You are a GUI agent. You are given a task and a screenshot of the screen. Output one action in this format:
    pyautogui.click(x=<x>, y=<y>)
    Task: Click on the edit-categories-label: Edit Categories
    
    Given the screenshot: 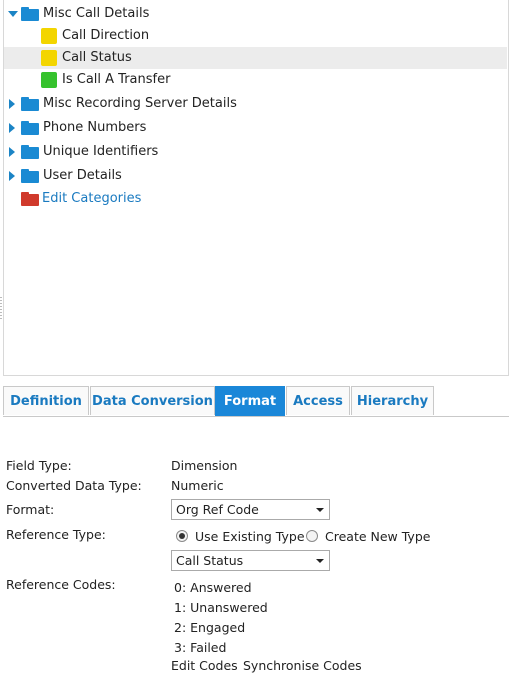 What is the action you would take?
    pyautogui.click(x=91, y=198)
    